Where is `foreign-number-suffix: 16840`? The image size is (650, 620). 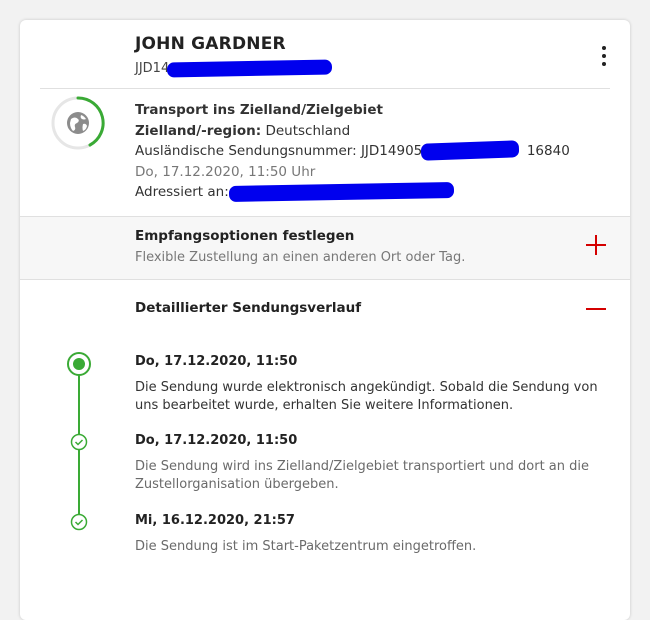
foreign-number-suffix: 16840 is located at coordinates (548, 151).